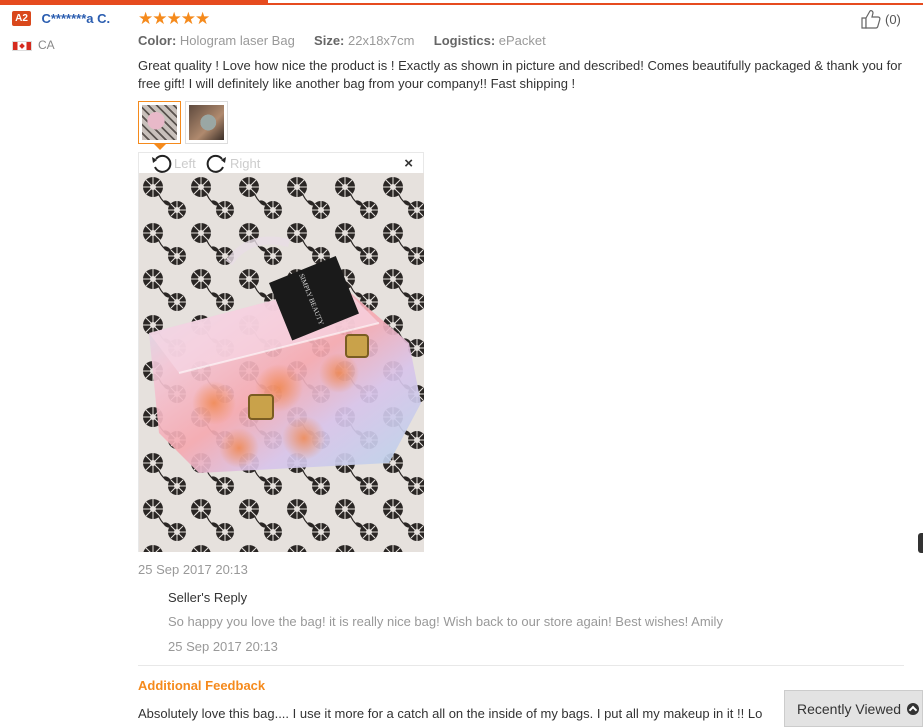 This screenshot has height=727, width=923. What do you see at coordinates (281, 163) in the screenshot?
I see `image-viewer-toolbar: Left Right ×` at bounding box center [281, 163].